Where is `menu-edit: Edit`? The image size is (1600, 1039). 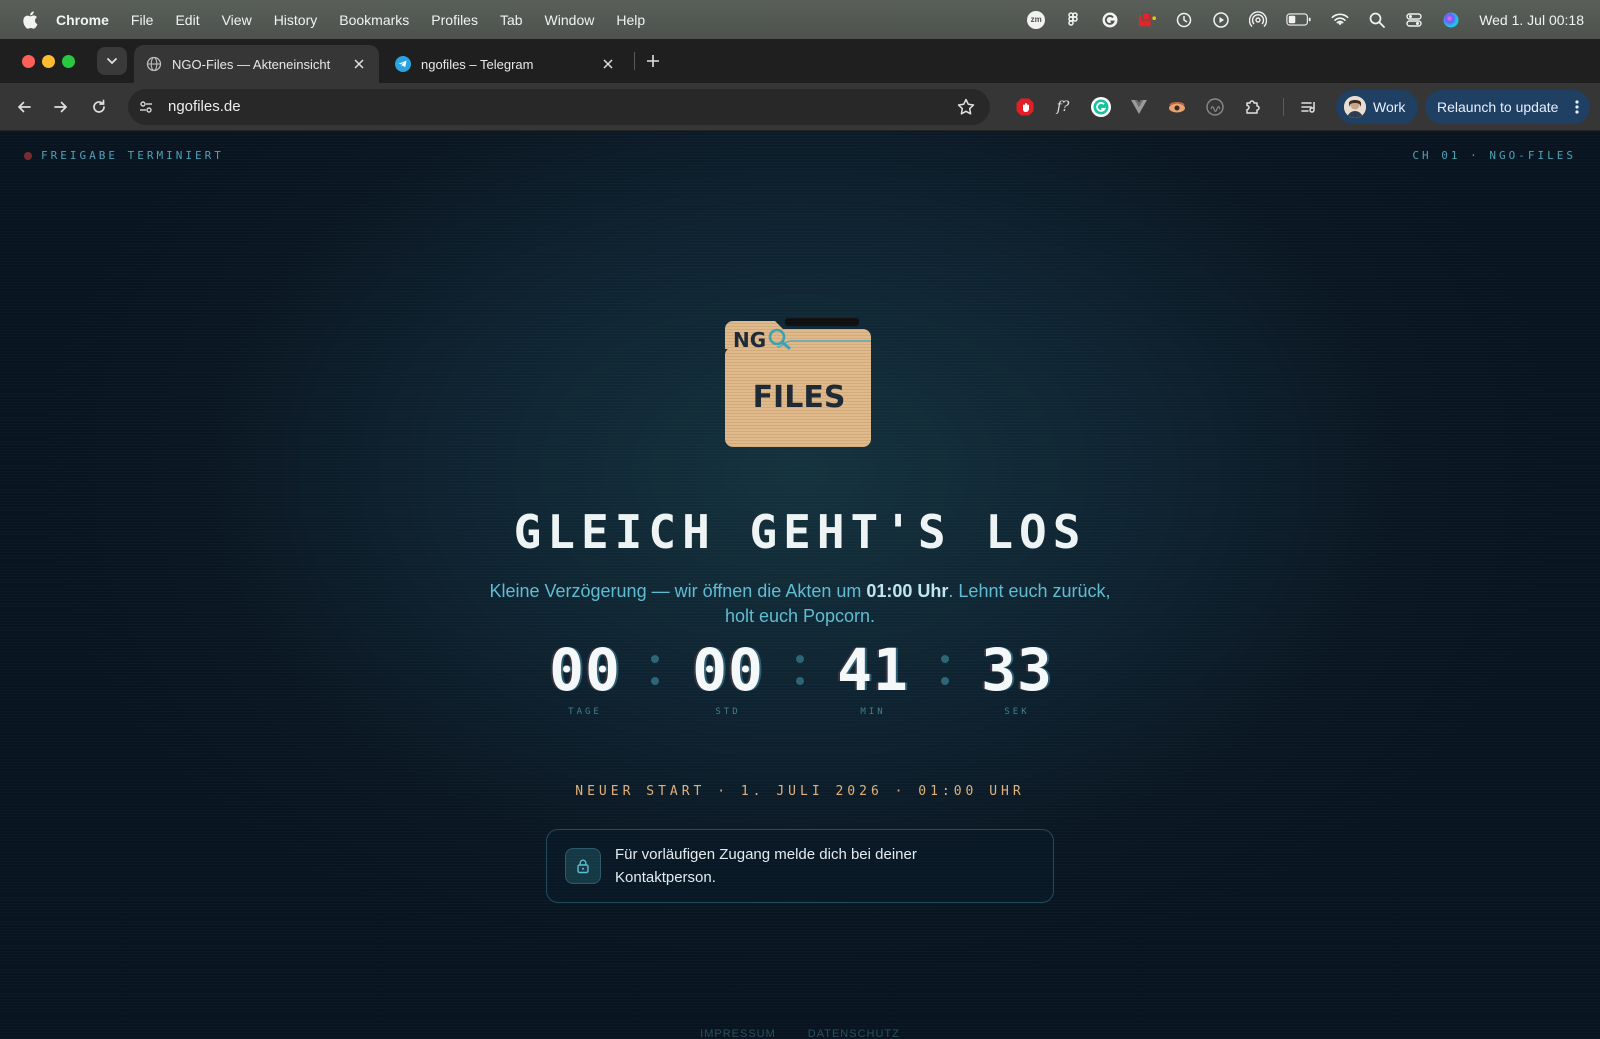
menu-edit: Edit is located at coordinates (187, 20).